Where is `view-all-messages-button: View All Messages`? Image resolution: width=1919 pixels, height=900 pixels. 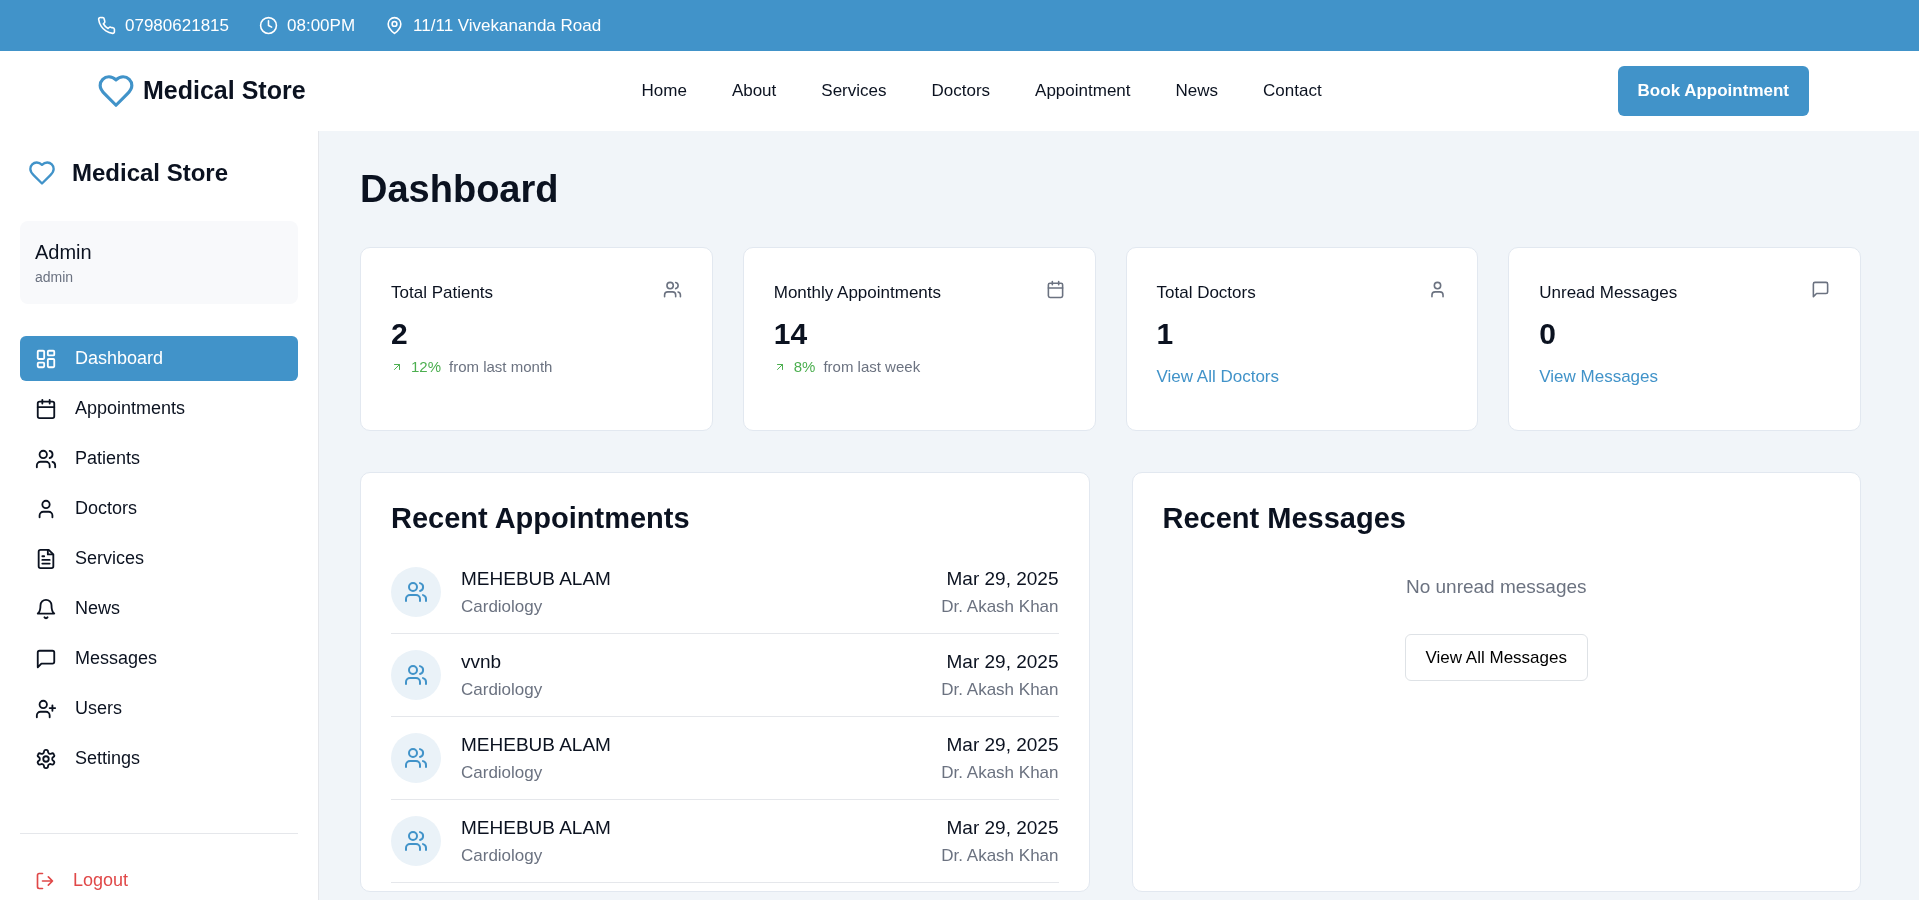
view-all-messages-button: View All Messages is located at coordinates (1496, 657).